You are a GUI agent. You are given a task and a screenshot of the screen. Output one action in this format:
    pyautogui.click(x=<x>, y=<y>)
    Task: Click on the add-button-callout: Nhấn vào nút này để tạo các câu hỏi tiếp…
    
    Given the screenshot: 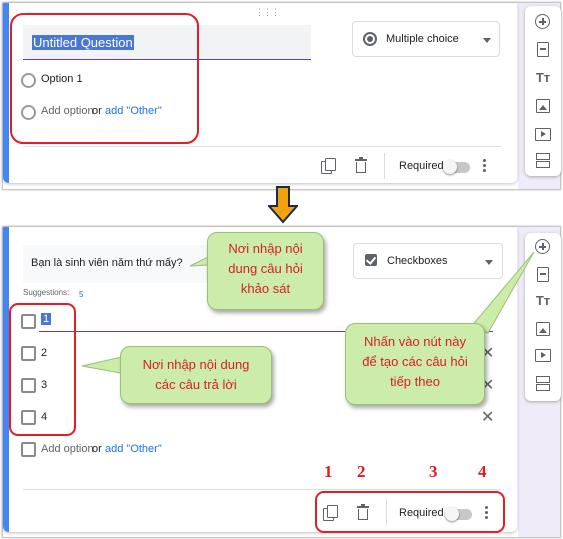 What is the action you would take?
    pyautogui.click(x=415, y=364)
    